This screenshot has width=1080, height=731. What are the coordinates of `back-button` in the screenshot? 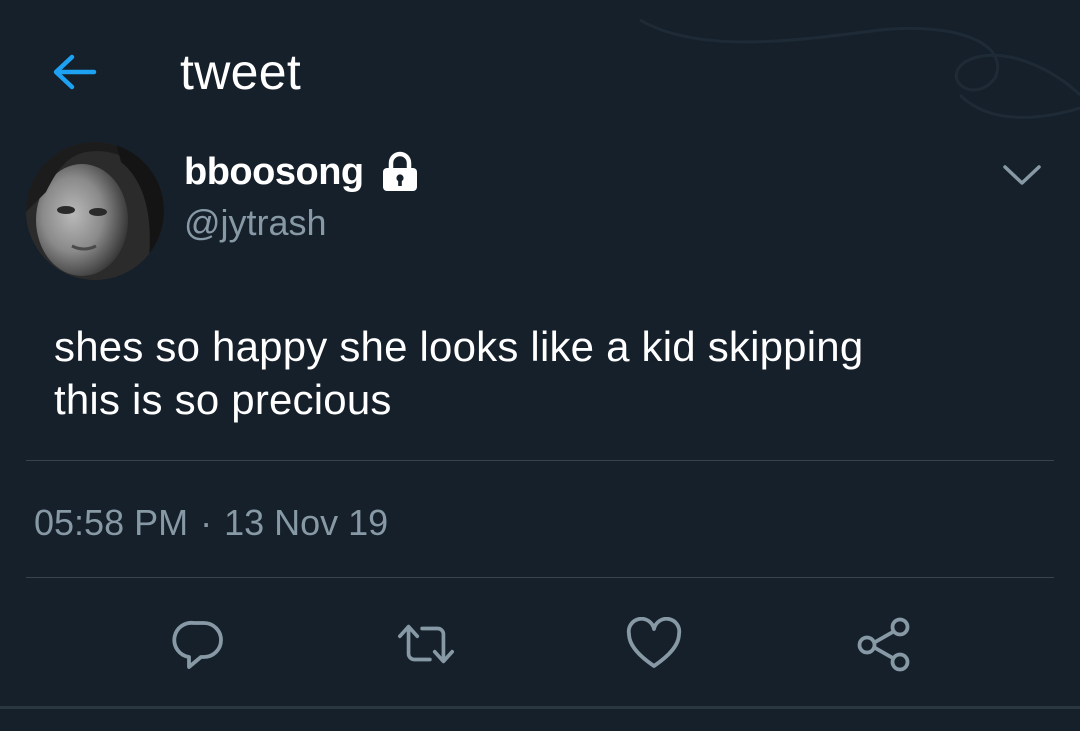 It's located at (74, 72).